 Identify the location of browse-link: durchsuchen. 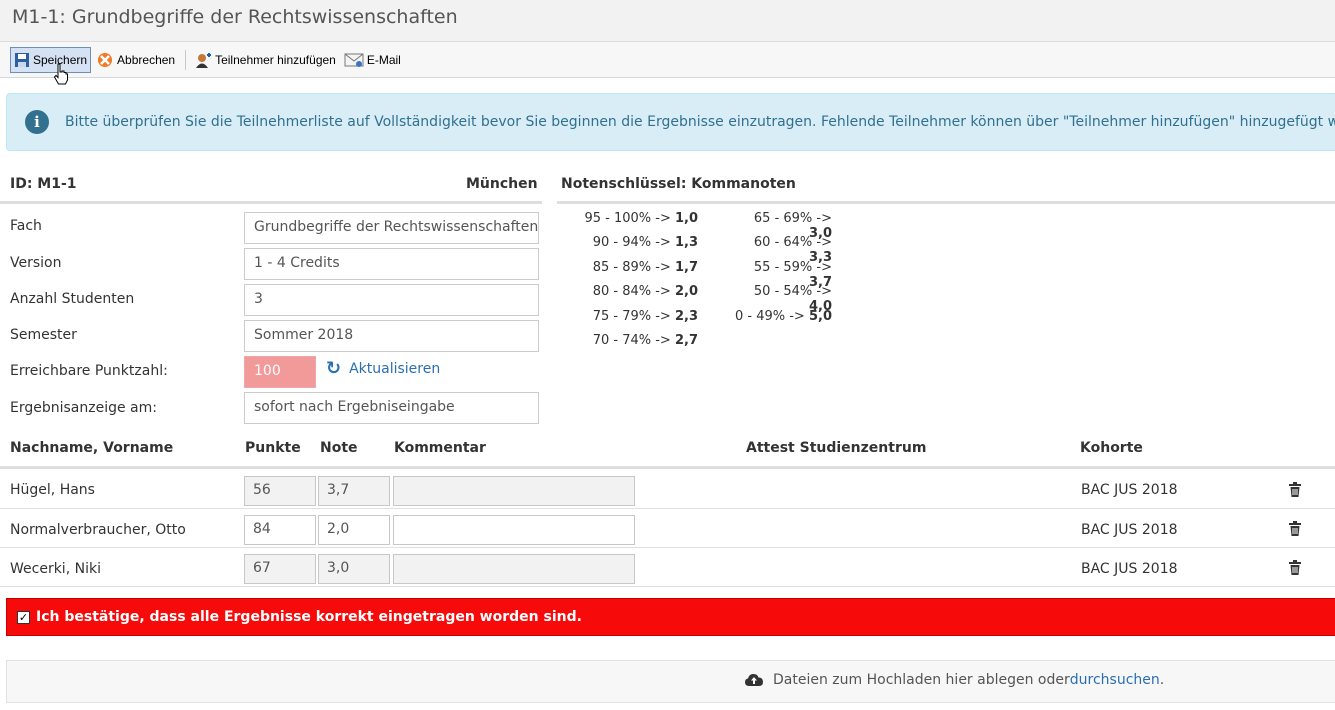
(1115, 680).